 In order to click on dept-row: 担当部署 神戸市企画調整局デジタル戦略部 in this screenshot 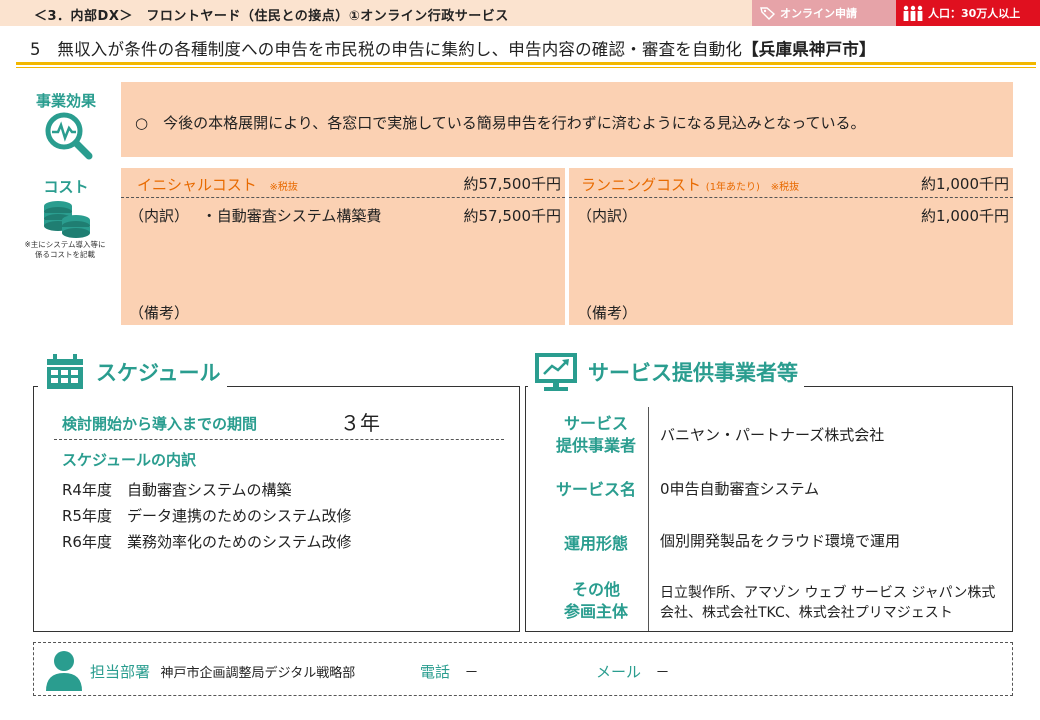, I will do `click(222, 671)`.